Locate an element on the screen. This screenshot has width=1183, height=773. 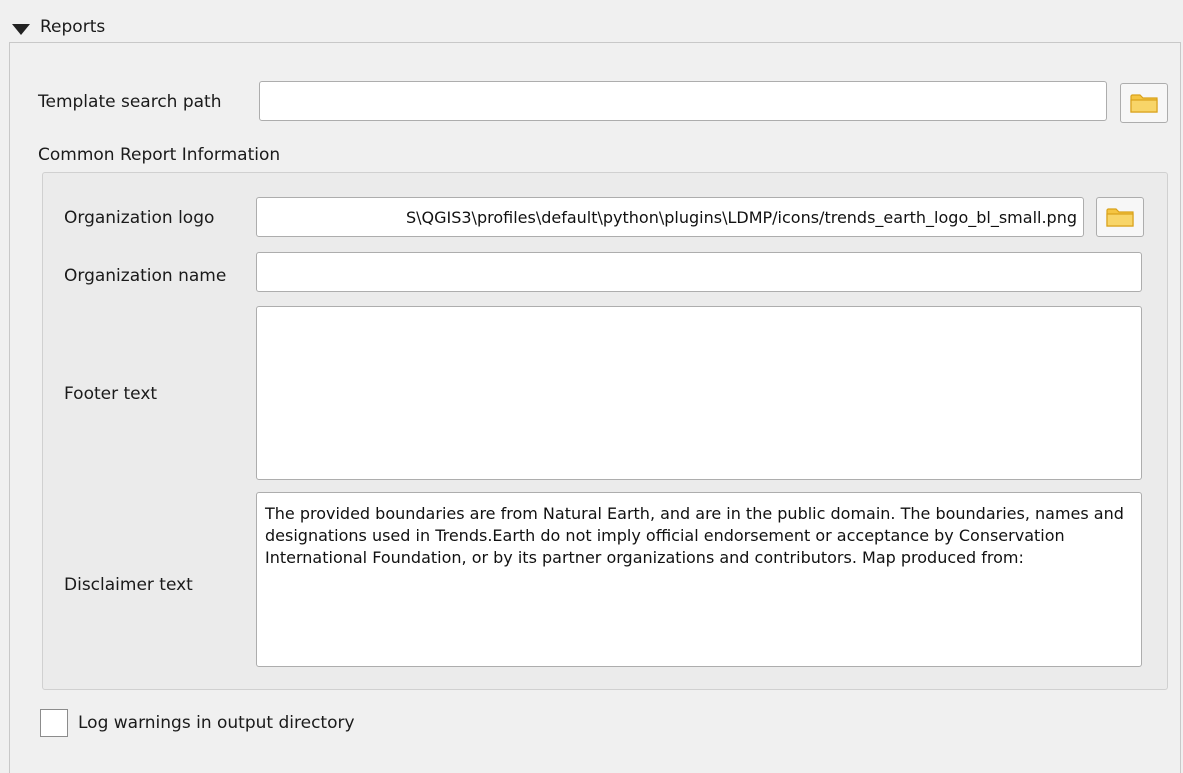
log-warnings-checkbox is located at coordinates (54, 723).